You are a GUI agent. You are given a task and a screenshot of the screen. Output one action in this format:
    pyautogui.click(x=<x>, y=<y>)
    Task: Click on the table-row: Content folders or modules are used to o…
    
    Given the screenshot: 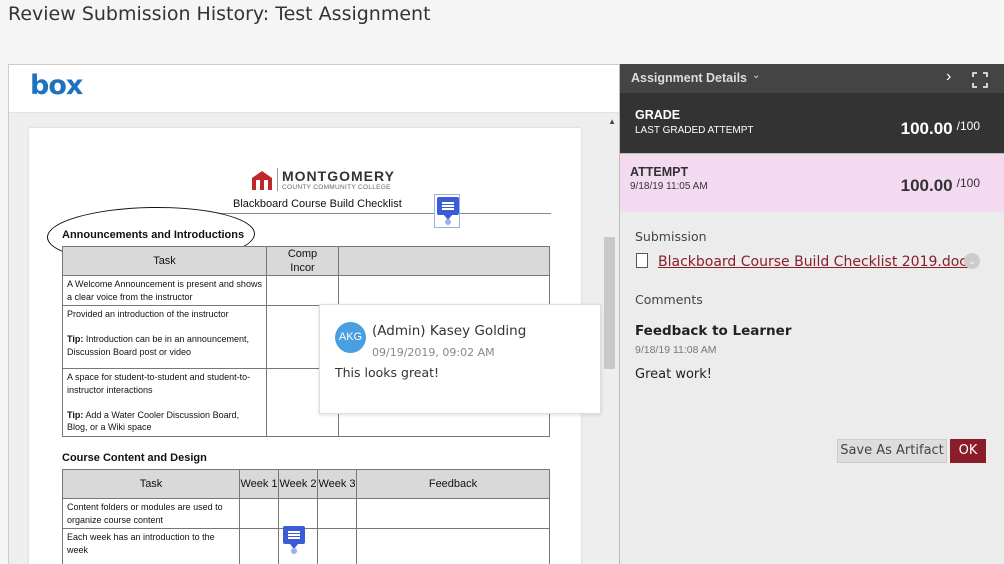 What is the action you would take?
    pyautogui.click(x=151, y=513)
    